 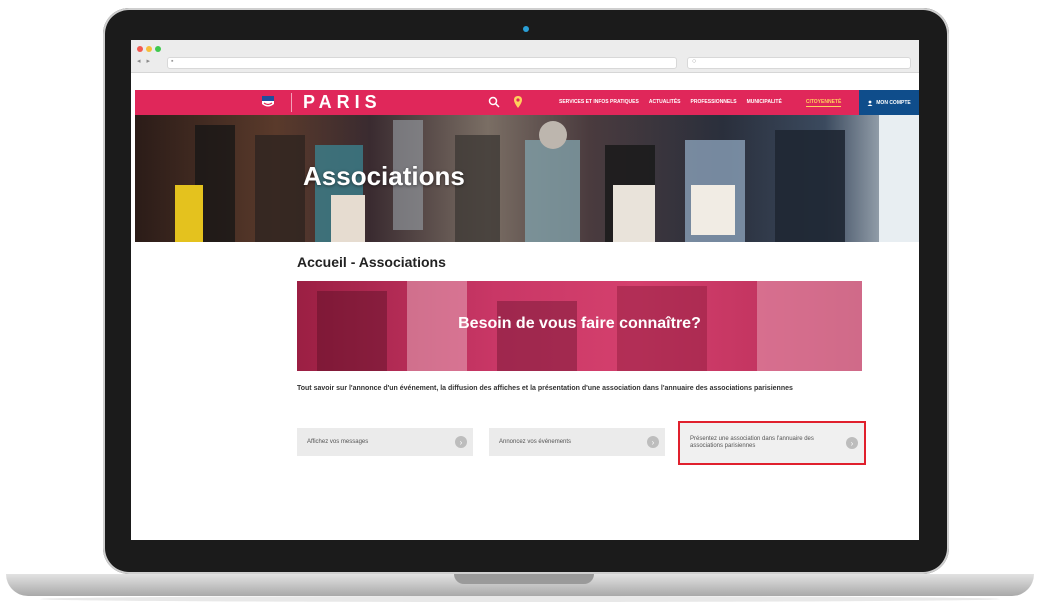 I want to click on card-affichez-messages: Affichez vos messages ›, so click(x=385, y=442).